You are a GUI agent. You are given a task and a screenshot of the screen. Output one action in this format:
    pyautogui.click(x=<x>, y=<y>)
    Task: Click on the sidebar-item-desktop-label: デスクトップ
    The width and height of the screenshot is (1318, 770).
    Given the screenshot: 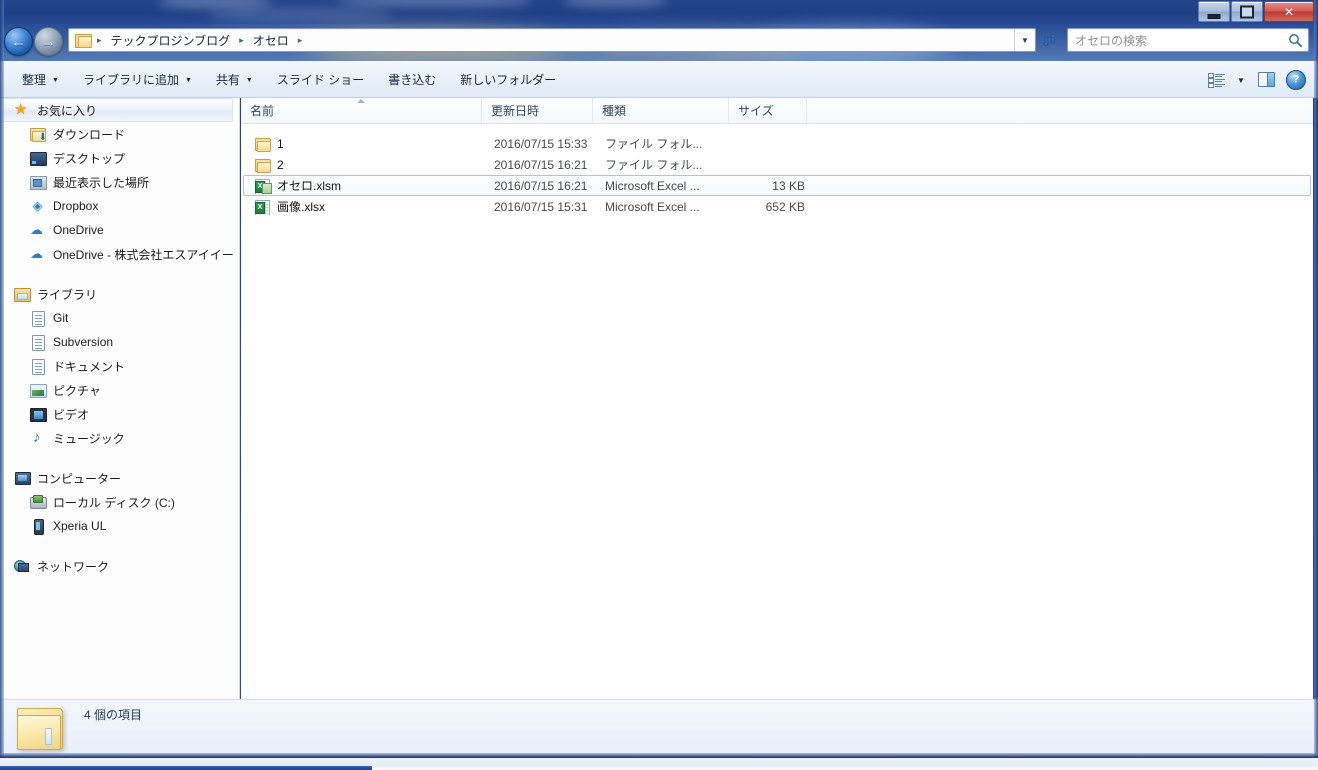 What is the action you would take?
    pyautogui.click(x=89, y=158)
    